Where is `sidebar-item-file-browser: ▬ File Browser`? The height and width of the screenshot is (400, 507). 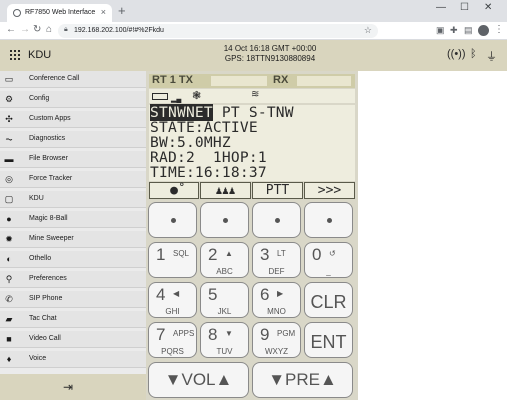 sidebar-item-file-browser: ▬ File Browser is located at coordinates (73, 159).